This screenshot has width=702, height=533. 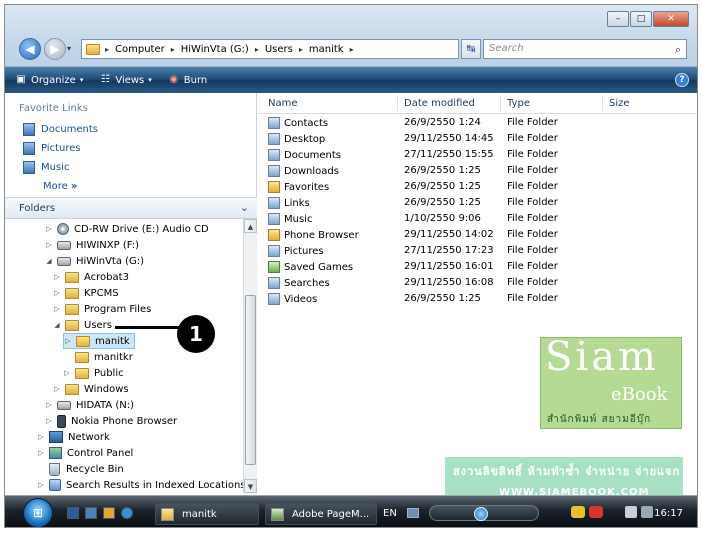 I want to click on search-input: Search ⌕, so click(x=585, y=49).